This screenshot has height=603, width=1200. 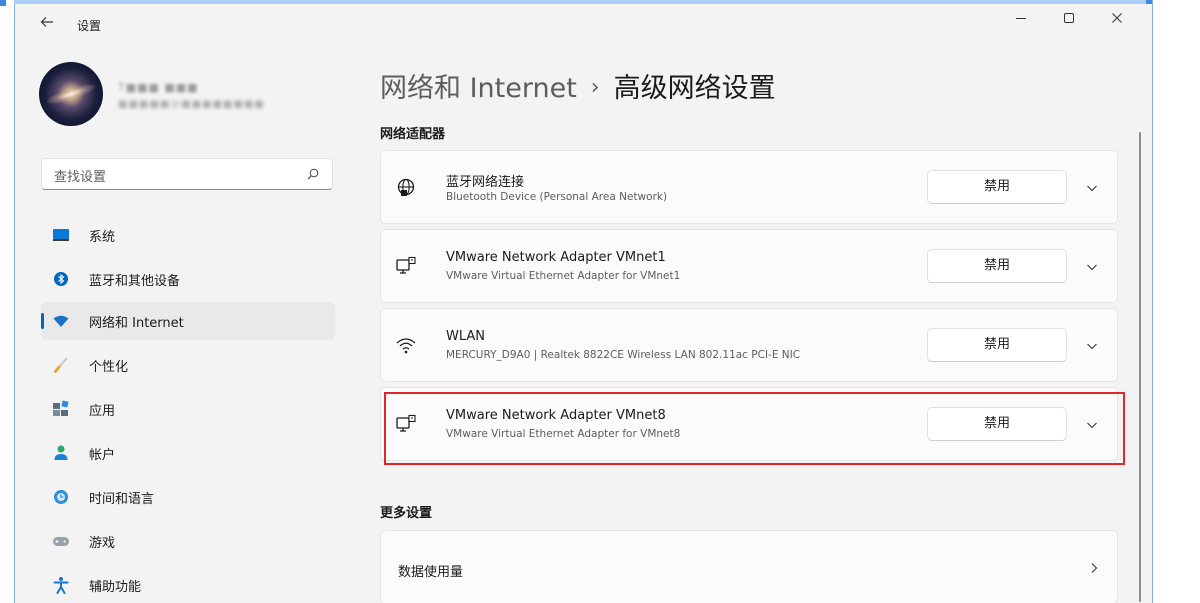 What do you see at coordinates (187, 174) in the screenshot?
I see `search-input: 查找设置` at bounding box center [187, 174].